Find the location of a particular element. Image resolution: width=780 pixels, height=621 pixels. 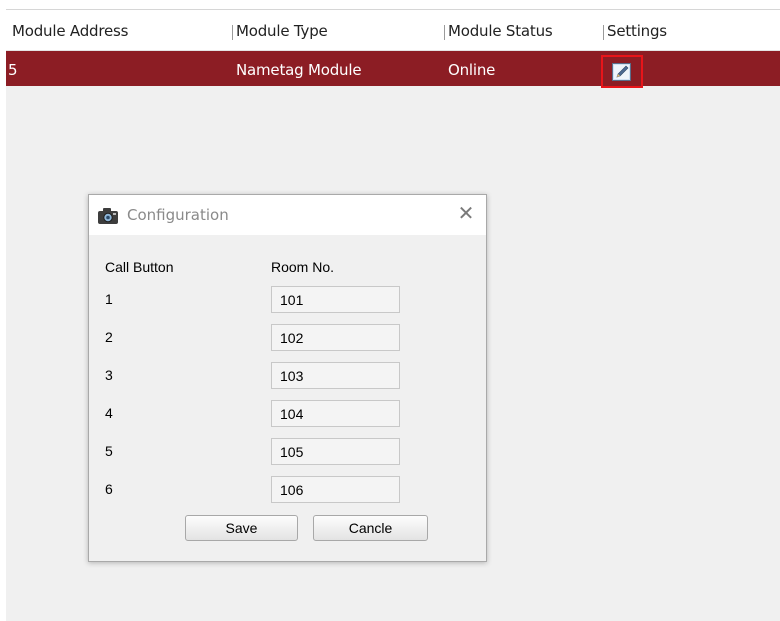

save-button: Save is located at coordinates (241, 528).